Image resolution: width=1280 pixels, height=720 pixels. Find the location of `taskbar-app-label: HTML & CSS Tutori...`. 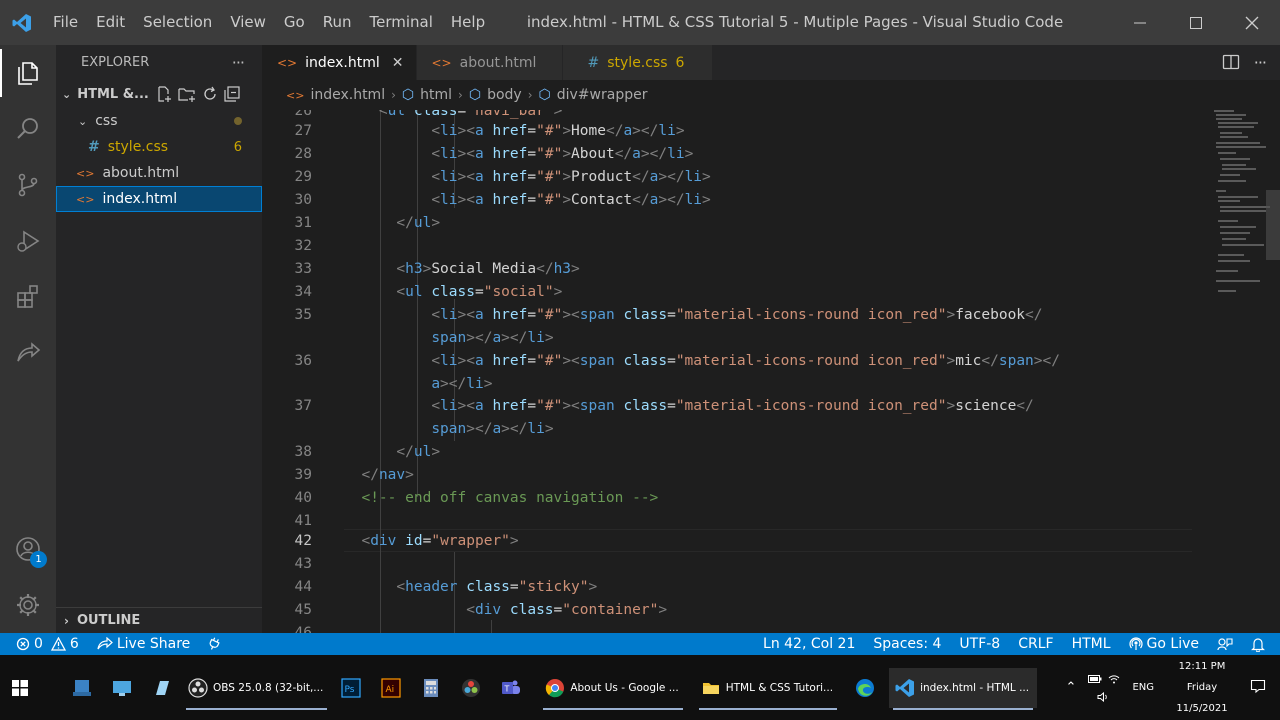

taskbar-app-label: HTML & CSS Tutori... is located at coordinates (779, 687).